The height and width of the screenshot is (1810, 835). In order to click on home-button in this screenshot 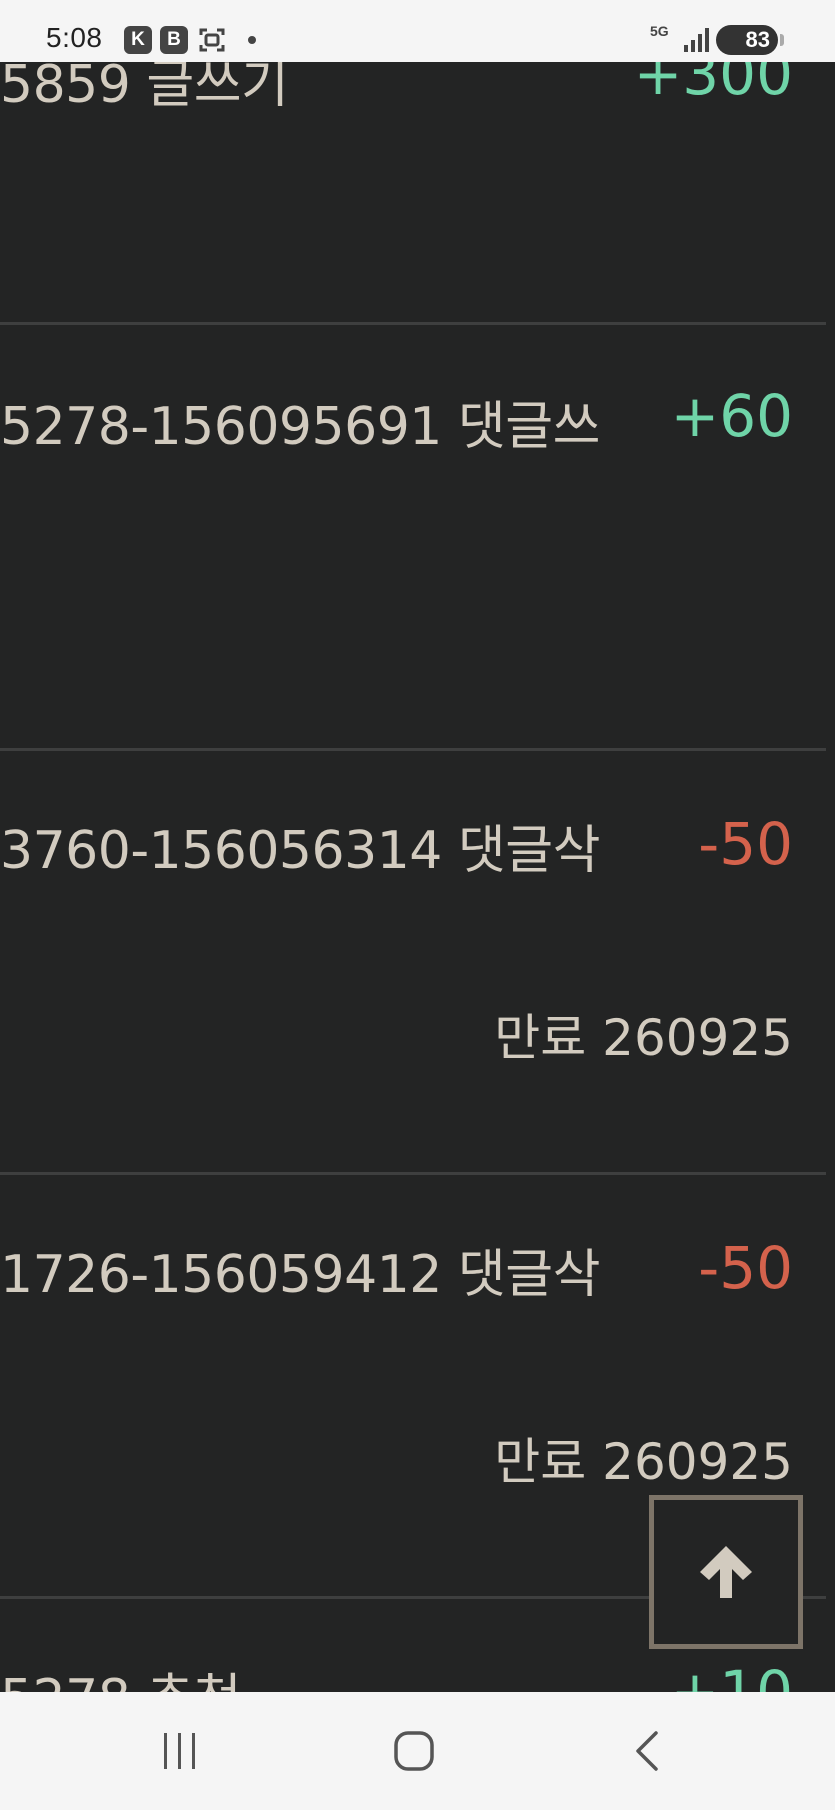, I will do `click(414, 1751)`.